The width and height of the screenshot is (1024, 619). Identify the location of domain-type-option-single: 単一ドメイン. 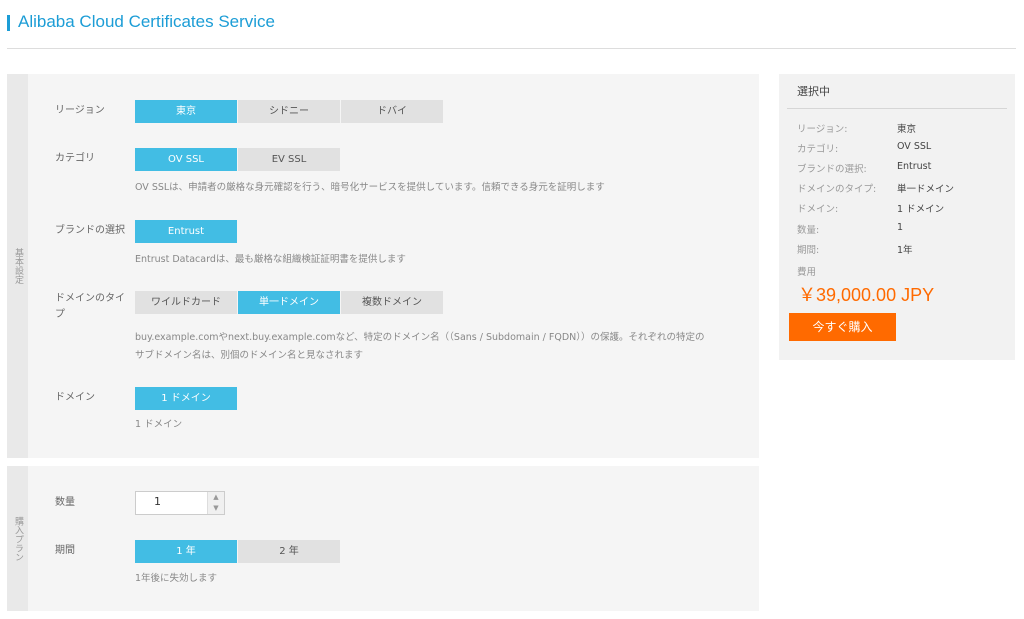
(289, 302).